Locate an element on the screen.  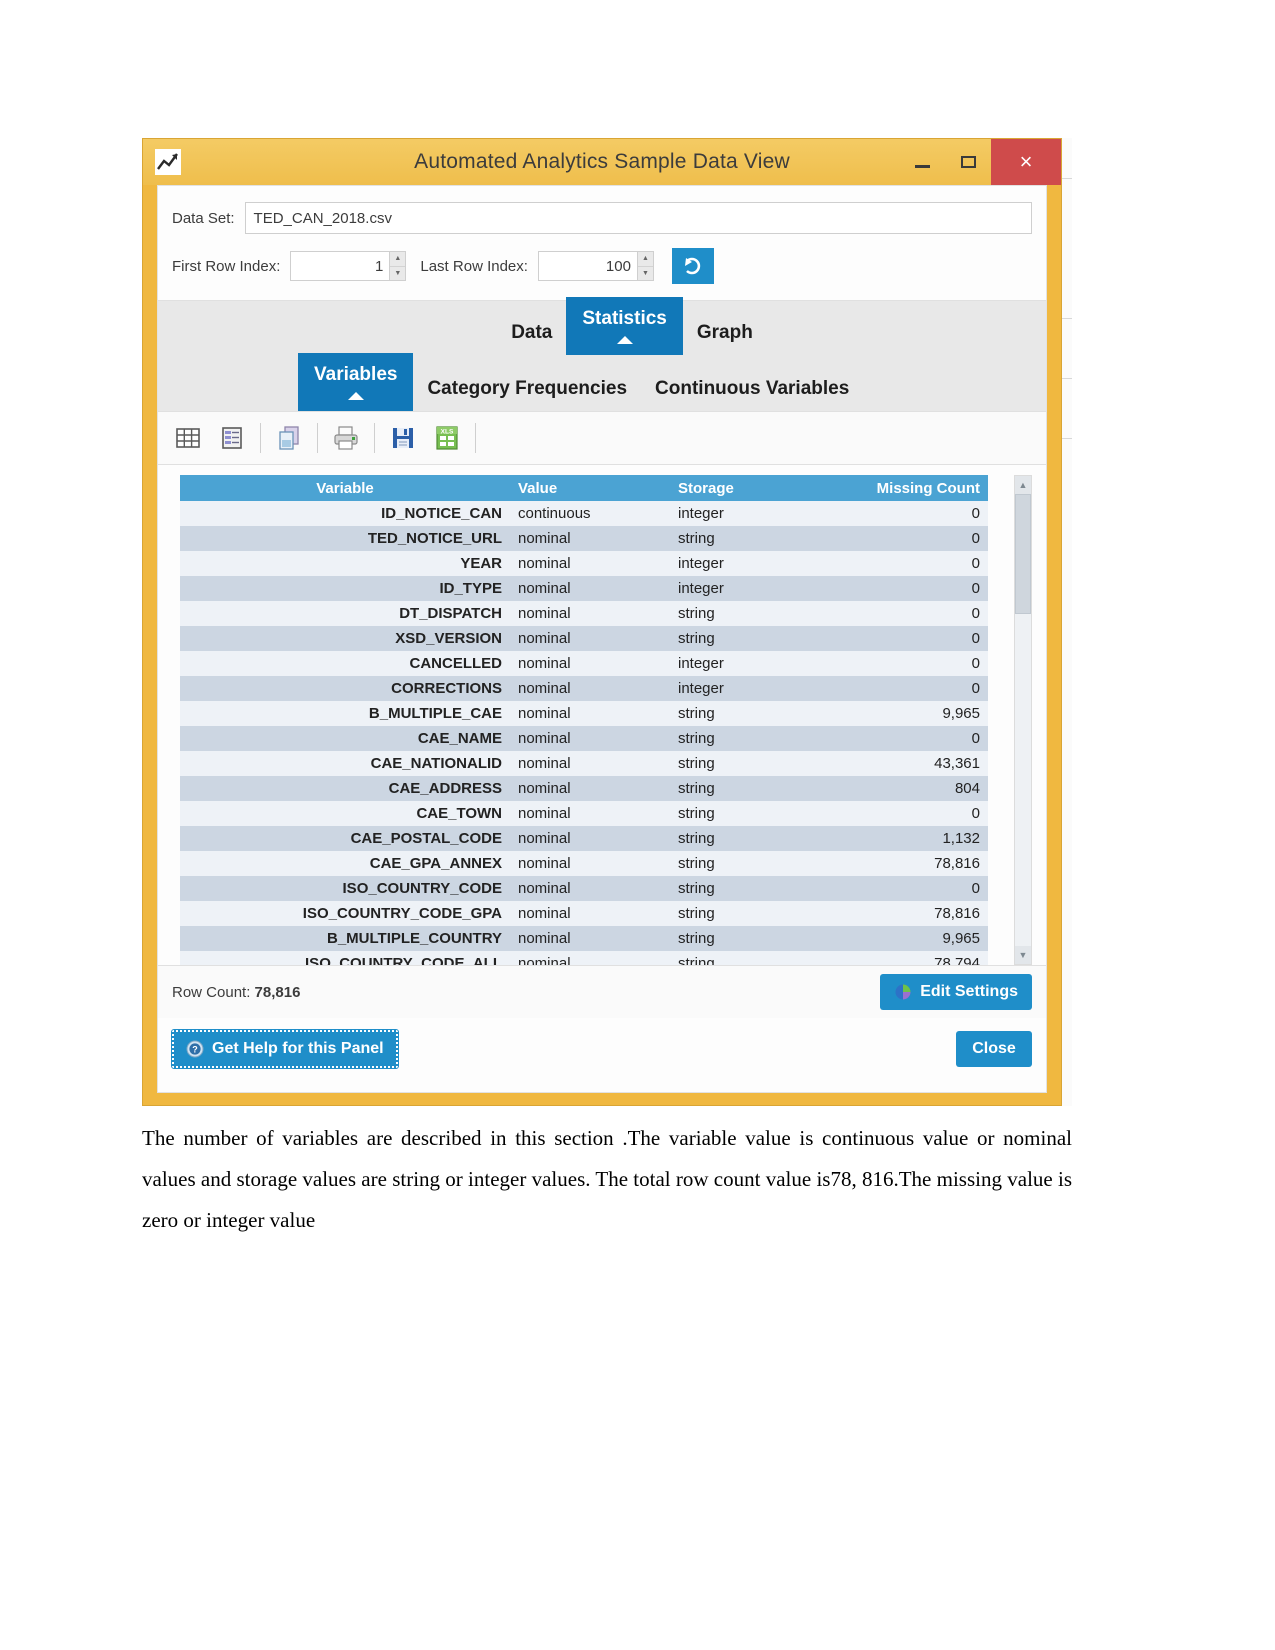
tab-statistics: Statistics is located at coordinates (624, 326).